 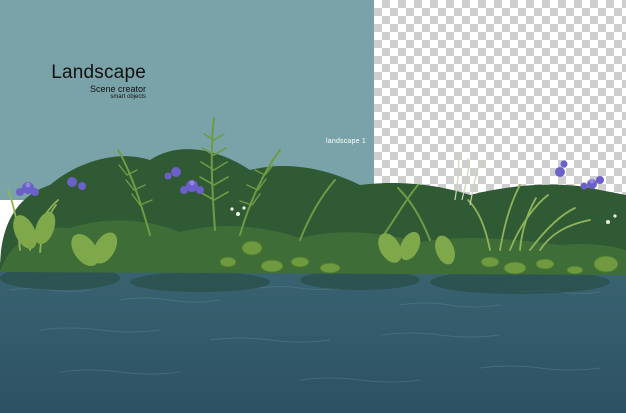 What do you see at coordinates (117, 89) in the screenshot?
I see `subtitle: Scene creator` at bounding box center [117, 89].